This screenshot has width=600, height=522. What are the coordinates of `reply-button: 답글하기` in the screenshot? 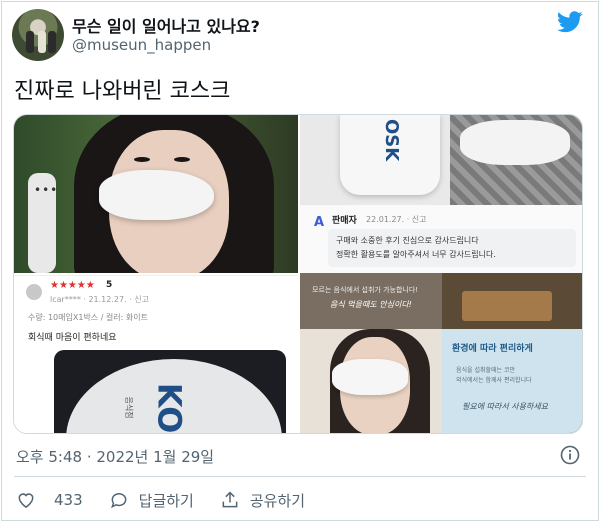 It's located at (151, 500).